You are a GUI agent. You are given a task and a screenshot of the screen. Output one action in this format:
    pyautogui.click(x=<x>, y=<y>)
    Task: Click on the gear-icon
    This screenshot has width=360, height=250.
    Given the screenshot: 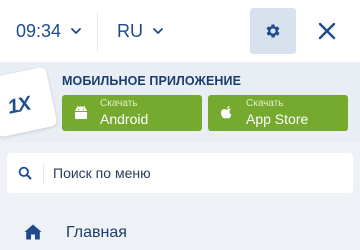 What is the action you would take?
    pyautogui.click(x=273, y=31)
    